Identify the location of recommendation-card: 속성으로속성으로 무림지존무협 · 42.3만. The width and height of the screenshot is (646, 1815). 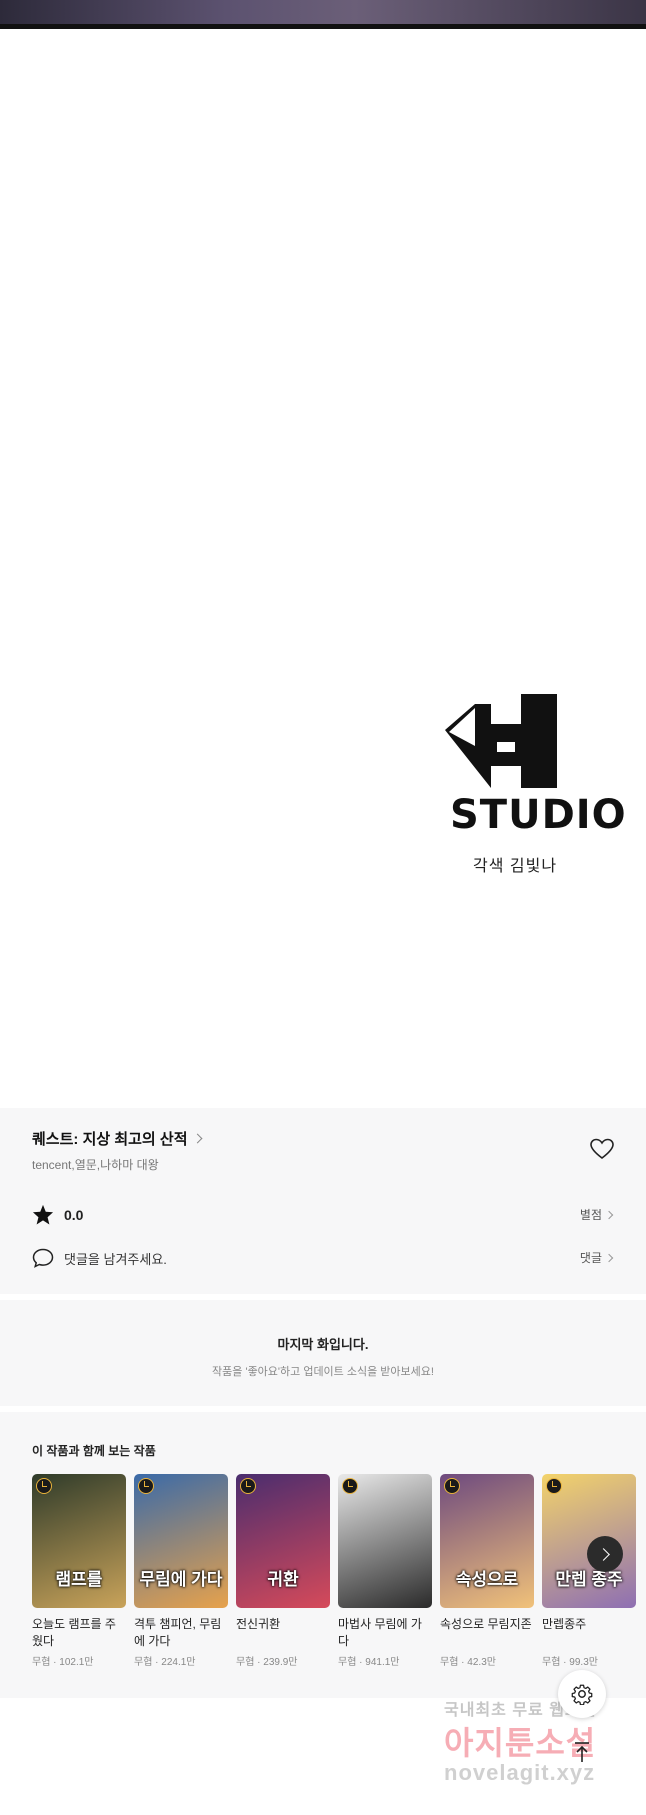
(487, 1571).